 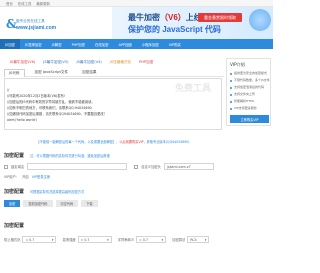 I want to click on tab-v5: JS最牛加密(V5), so click(x=55, y=62).